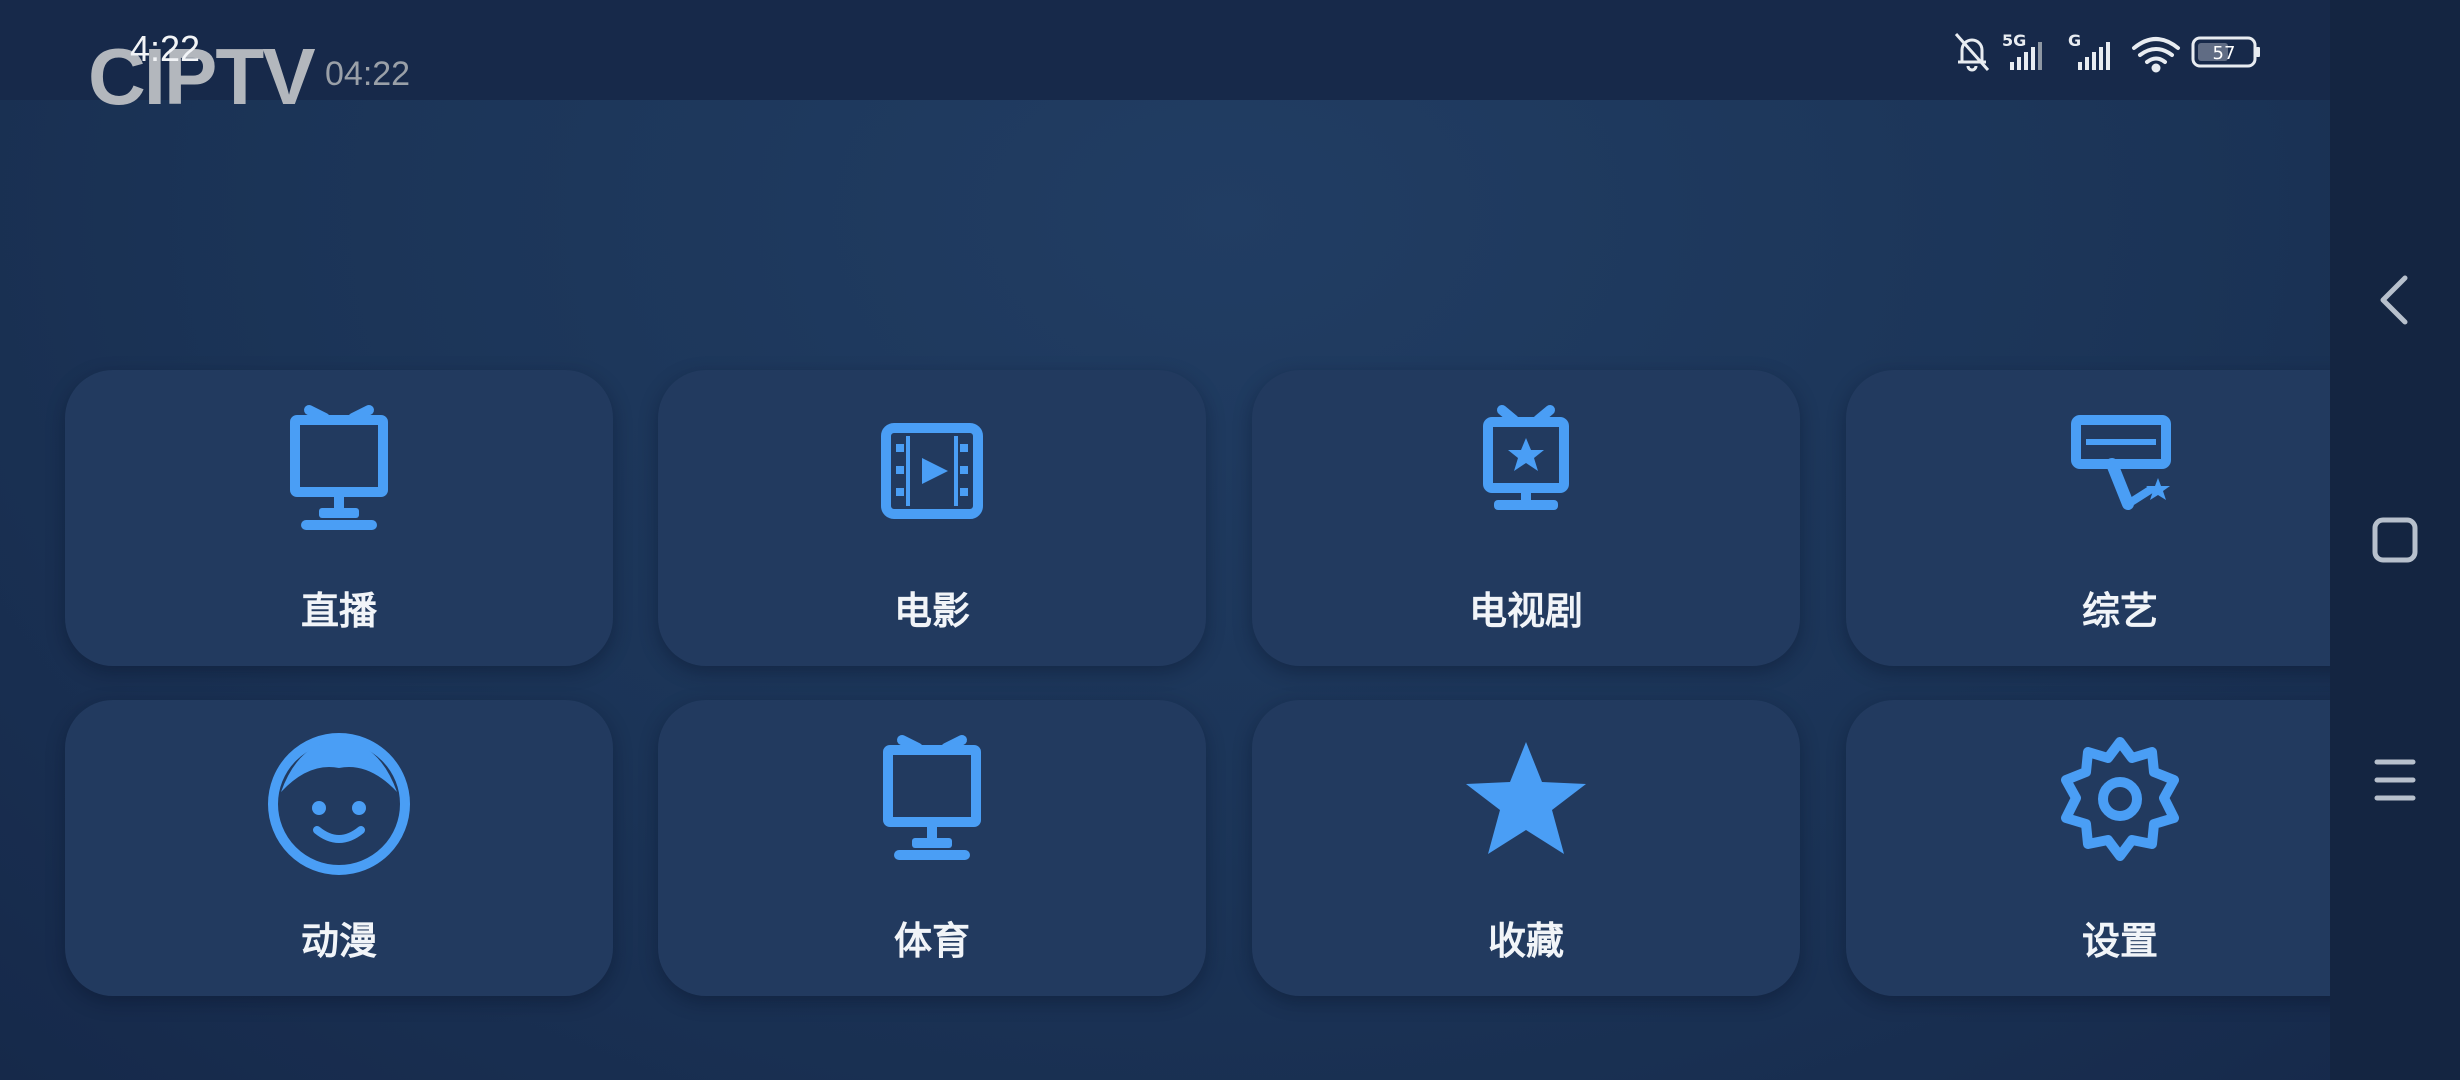 Image resolution: width=2460 pixels, height=1080 pixels. What do you see at coordinates (1526, 518) in the screenshot?
I see `tile-tv-series: 电视剧` at bounding box center [1526, 518].